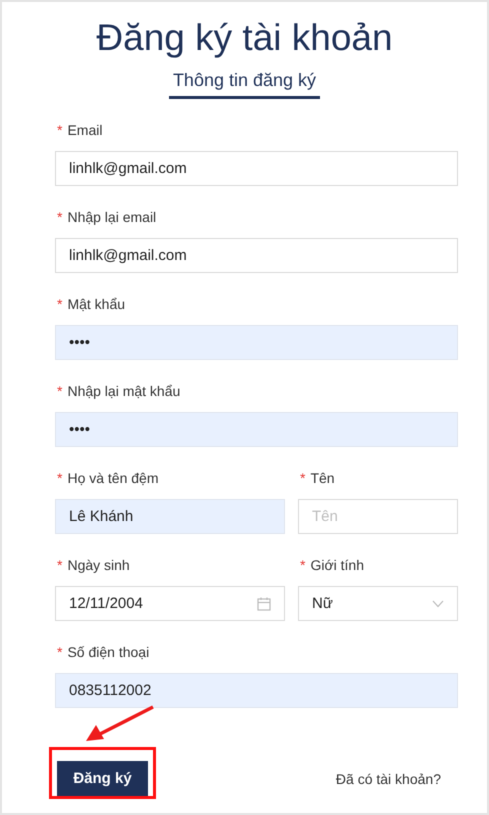 The width and height of the screenshot is (489, 815). Describe the element at coordinates (98, 565) in the screenshot. I see `field-label: Ngày sinh` at that location.